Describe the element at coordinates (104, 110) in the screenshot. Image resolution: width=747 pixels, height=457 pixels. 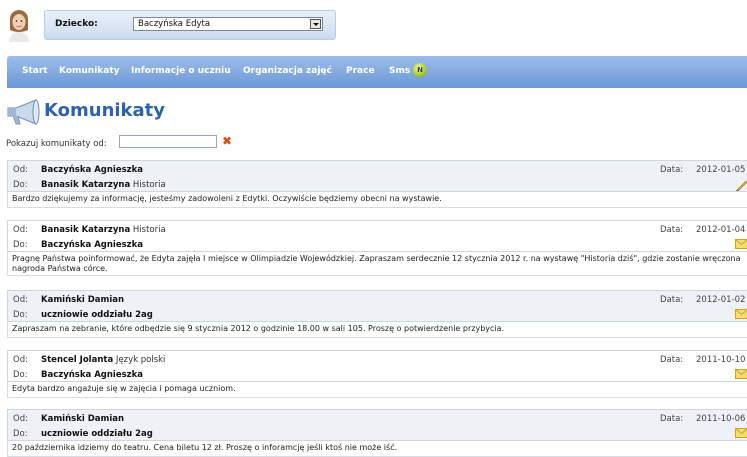
I see `page-title: Komunikaty` at that location.